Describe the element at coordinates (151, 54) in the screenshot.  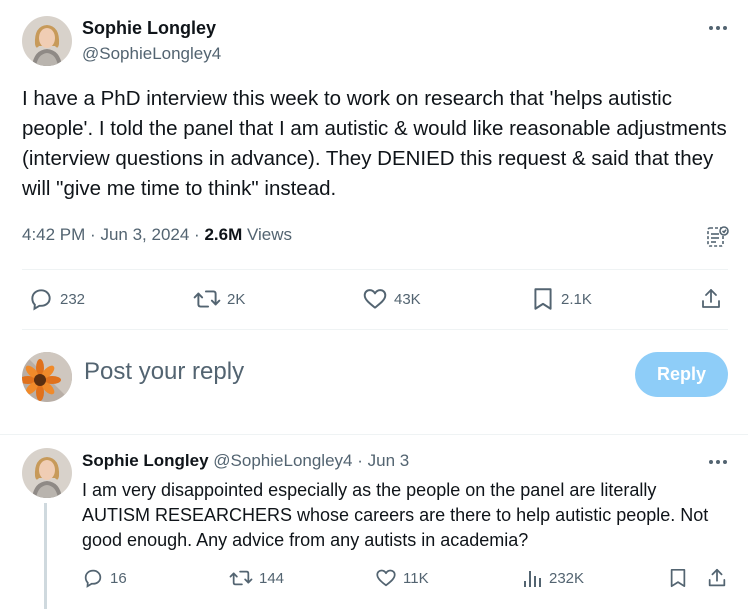
I see `author-handle: @SophieLongley4` at that location.